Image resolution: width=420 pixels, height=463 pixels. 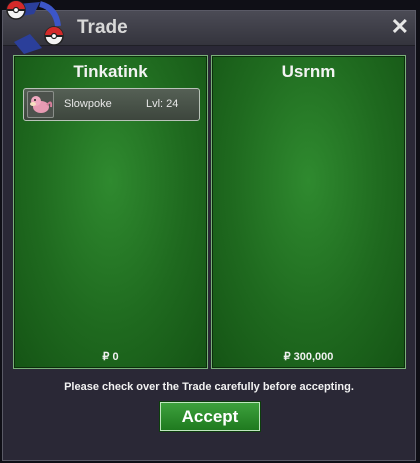 What do you see at coordinates (36, 28) in the screenshot?
I see `pokeball-logo-icon` at bounding box center [36, 28].